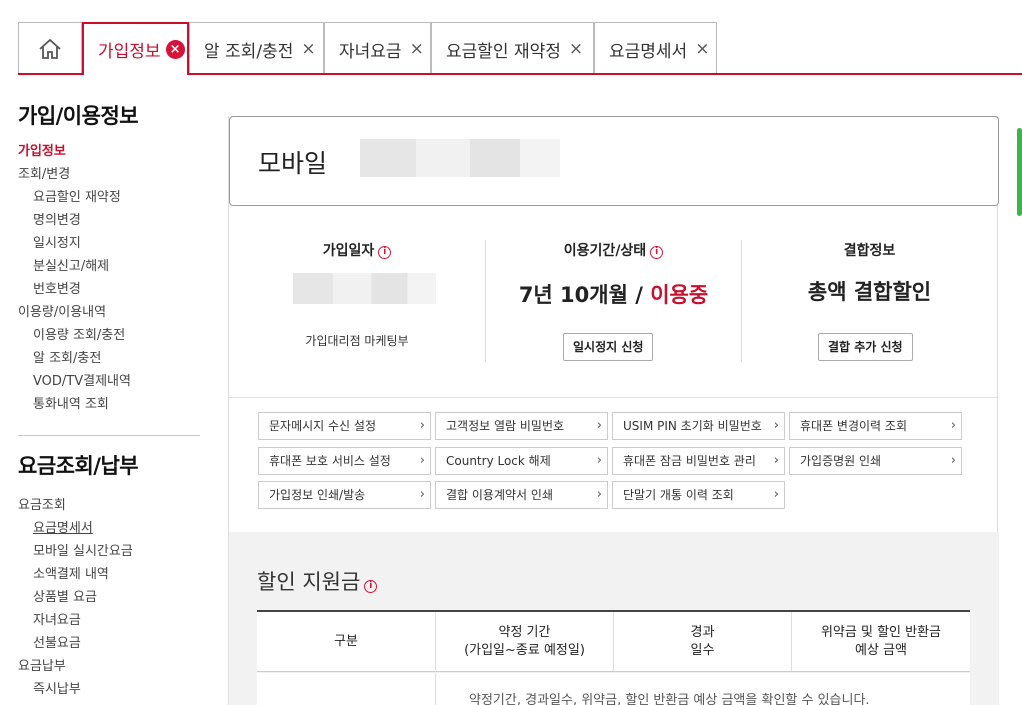  What do you see at coordinates (614, 161) in the screenshot?
I see `title-box: 모바일` at bounding box center [614, 161].